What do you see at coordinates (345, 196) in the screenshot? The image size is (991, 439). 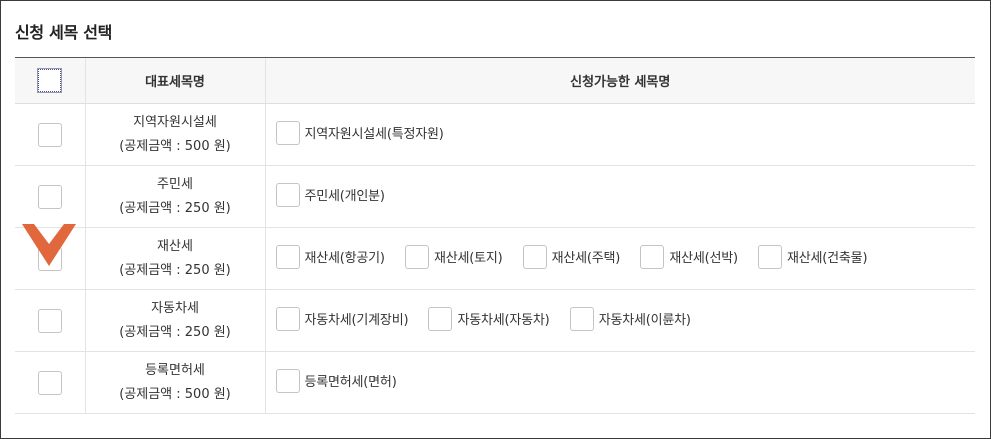 I see `tax-item-label: 주민세(개인분)` at bounding box center [345, 196].